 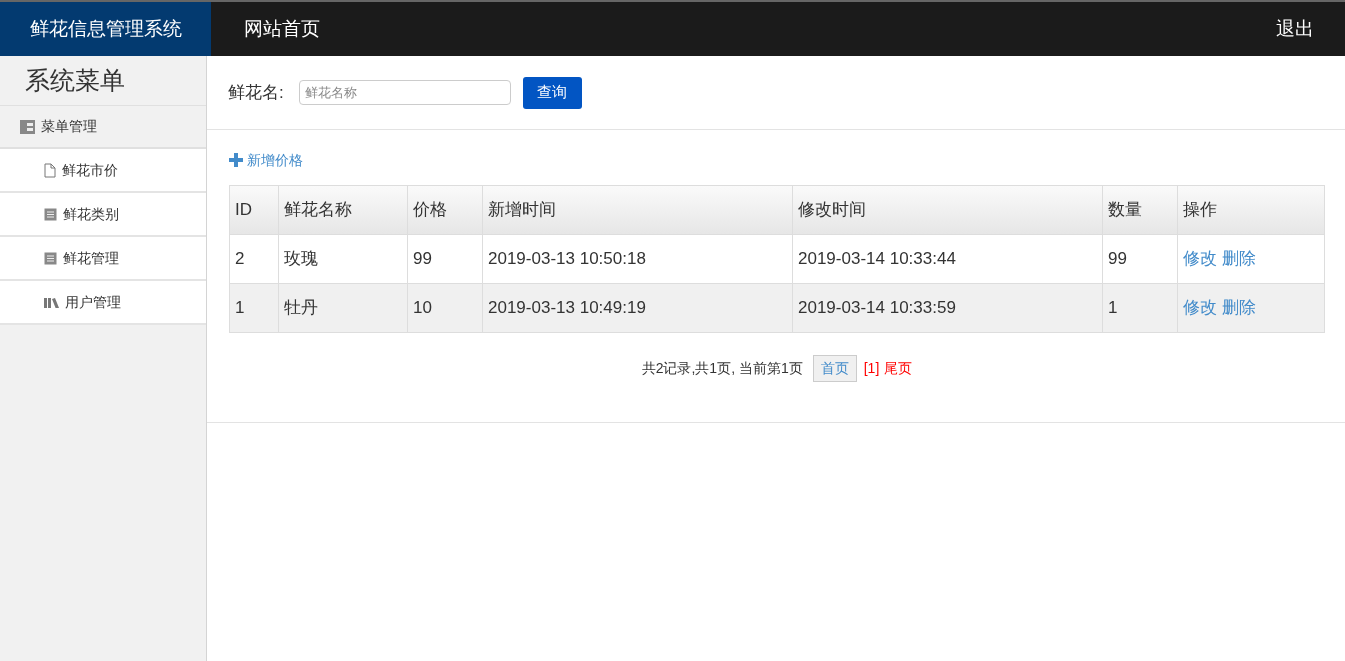 I want to click on column-header: 新增时间, so click(x=637, y=210).